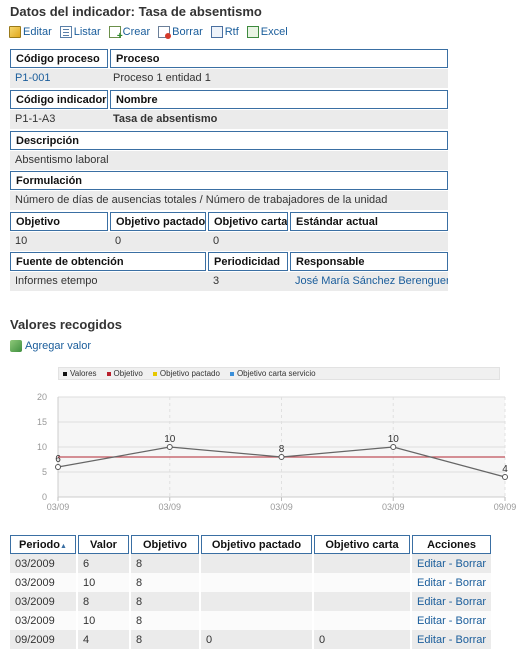 This screenshot has height=663, width=525. I want to click on th-objetivo: Objetivo, so click(165, 544).